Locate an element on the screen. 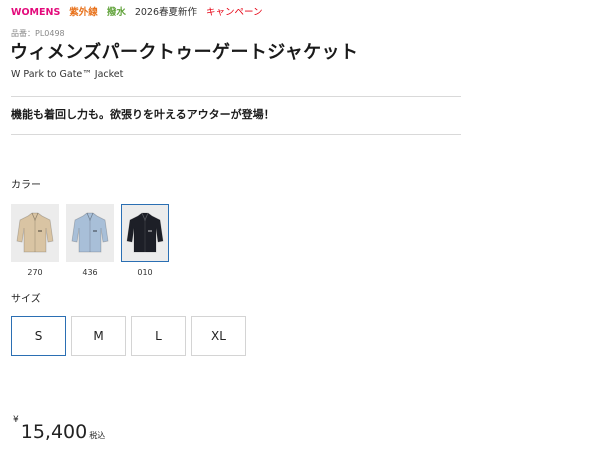 Image resolution: width=600 pixels, height=450 pixels. swatch-code: 436 is located at coordinates (90, 272).